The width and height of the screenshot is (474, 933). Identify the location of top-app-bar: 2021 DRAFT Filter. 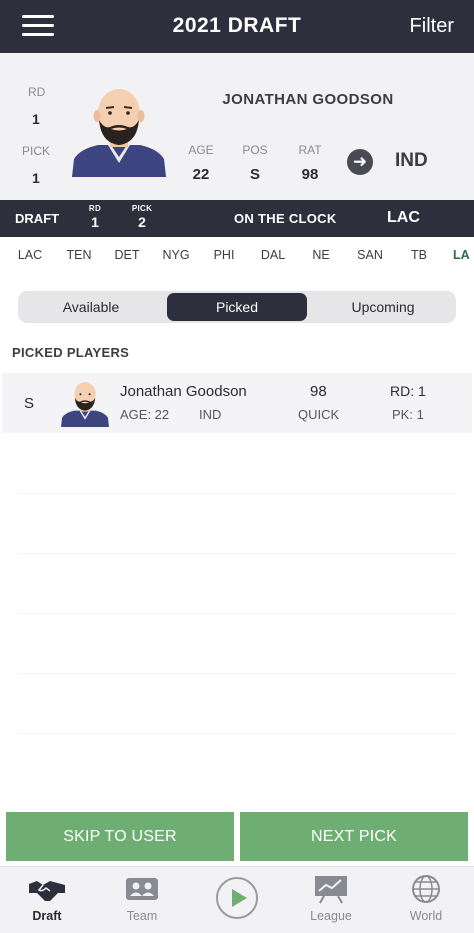
(237, 26).